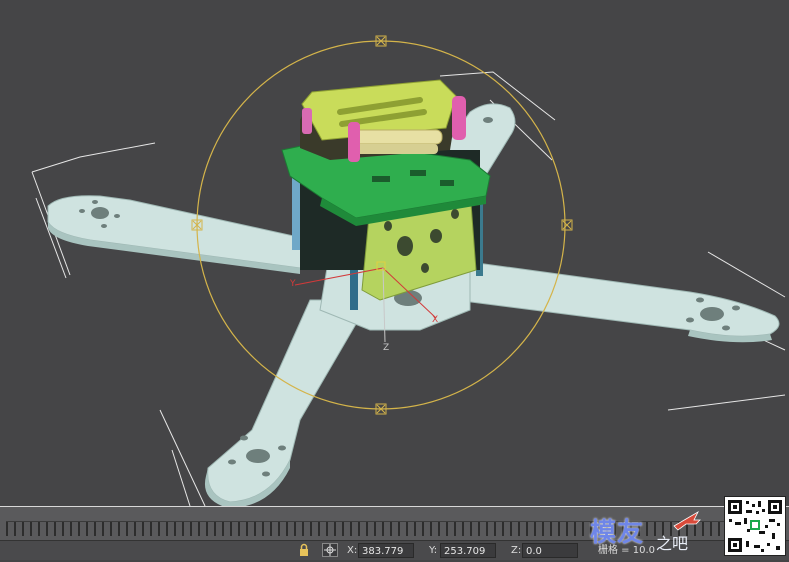 The height and width of the screenshot is (562, 789). I want to click on y-coordinate-field: 253.709, so click(468, 550).